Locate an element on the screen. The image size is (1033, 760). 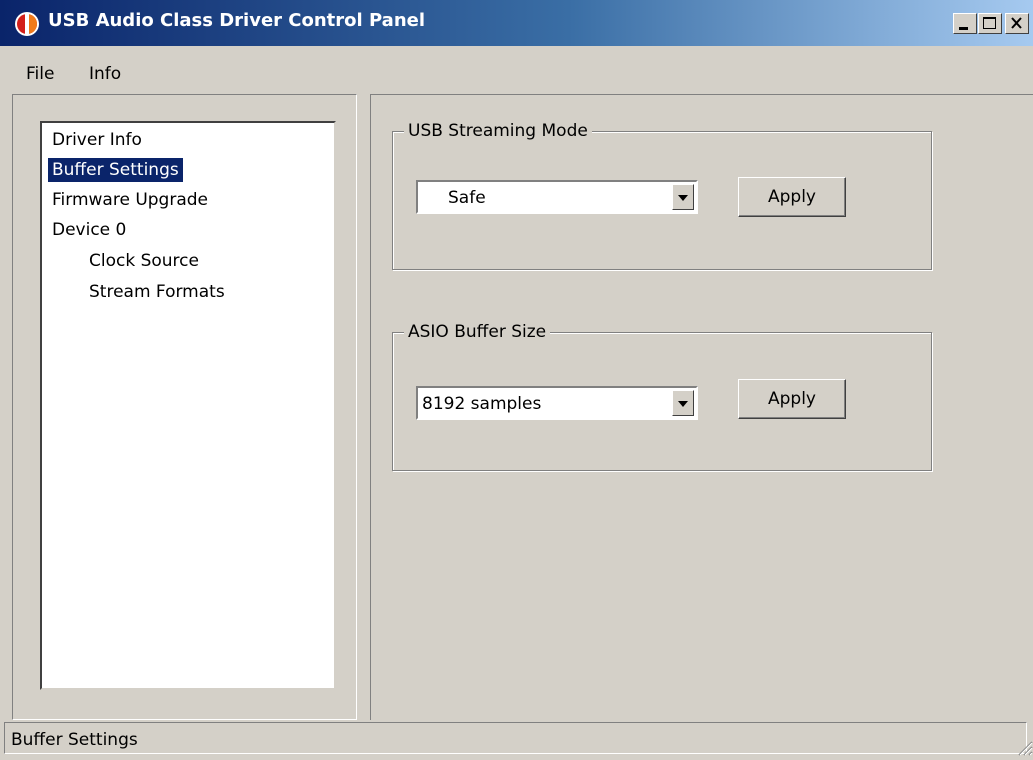
streaming-mode-value: Safe is located at coordinates (467, 198).